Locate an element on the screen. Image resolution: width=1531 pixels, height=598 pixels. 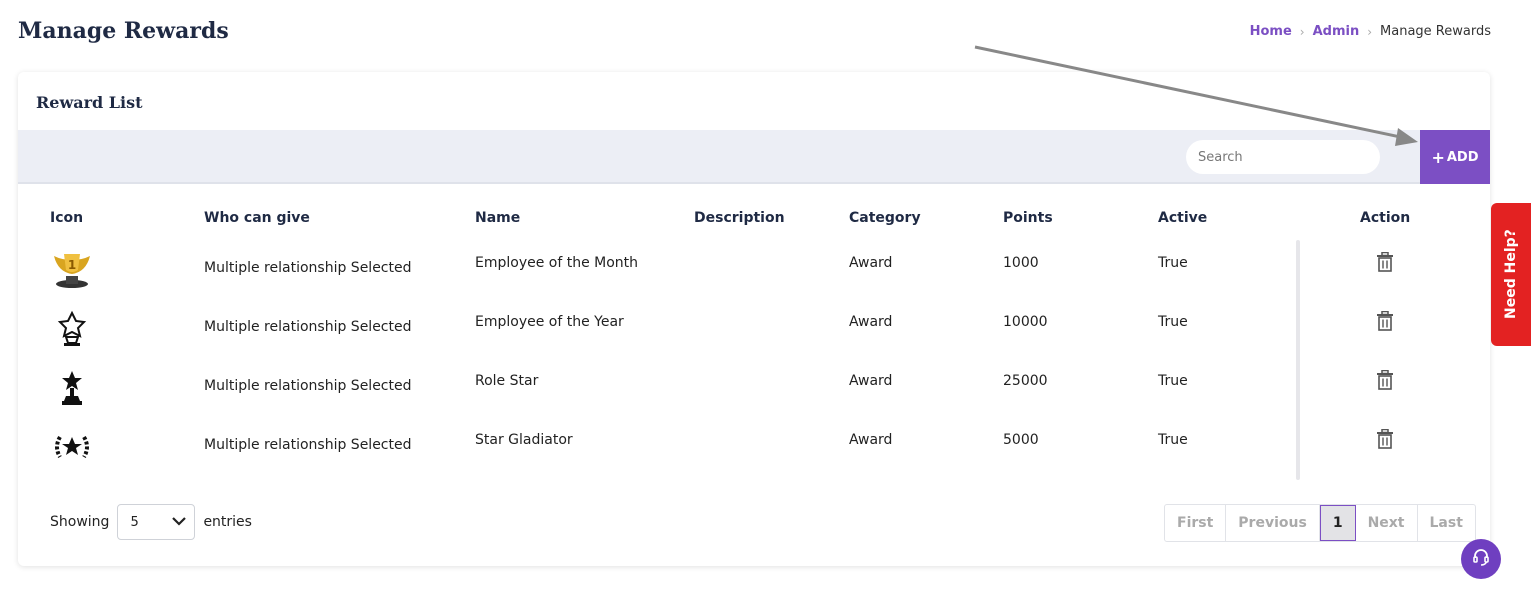
reward-name: Employee of the Month is located at coordinates (557, 263).